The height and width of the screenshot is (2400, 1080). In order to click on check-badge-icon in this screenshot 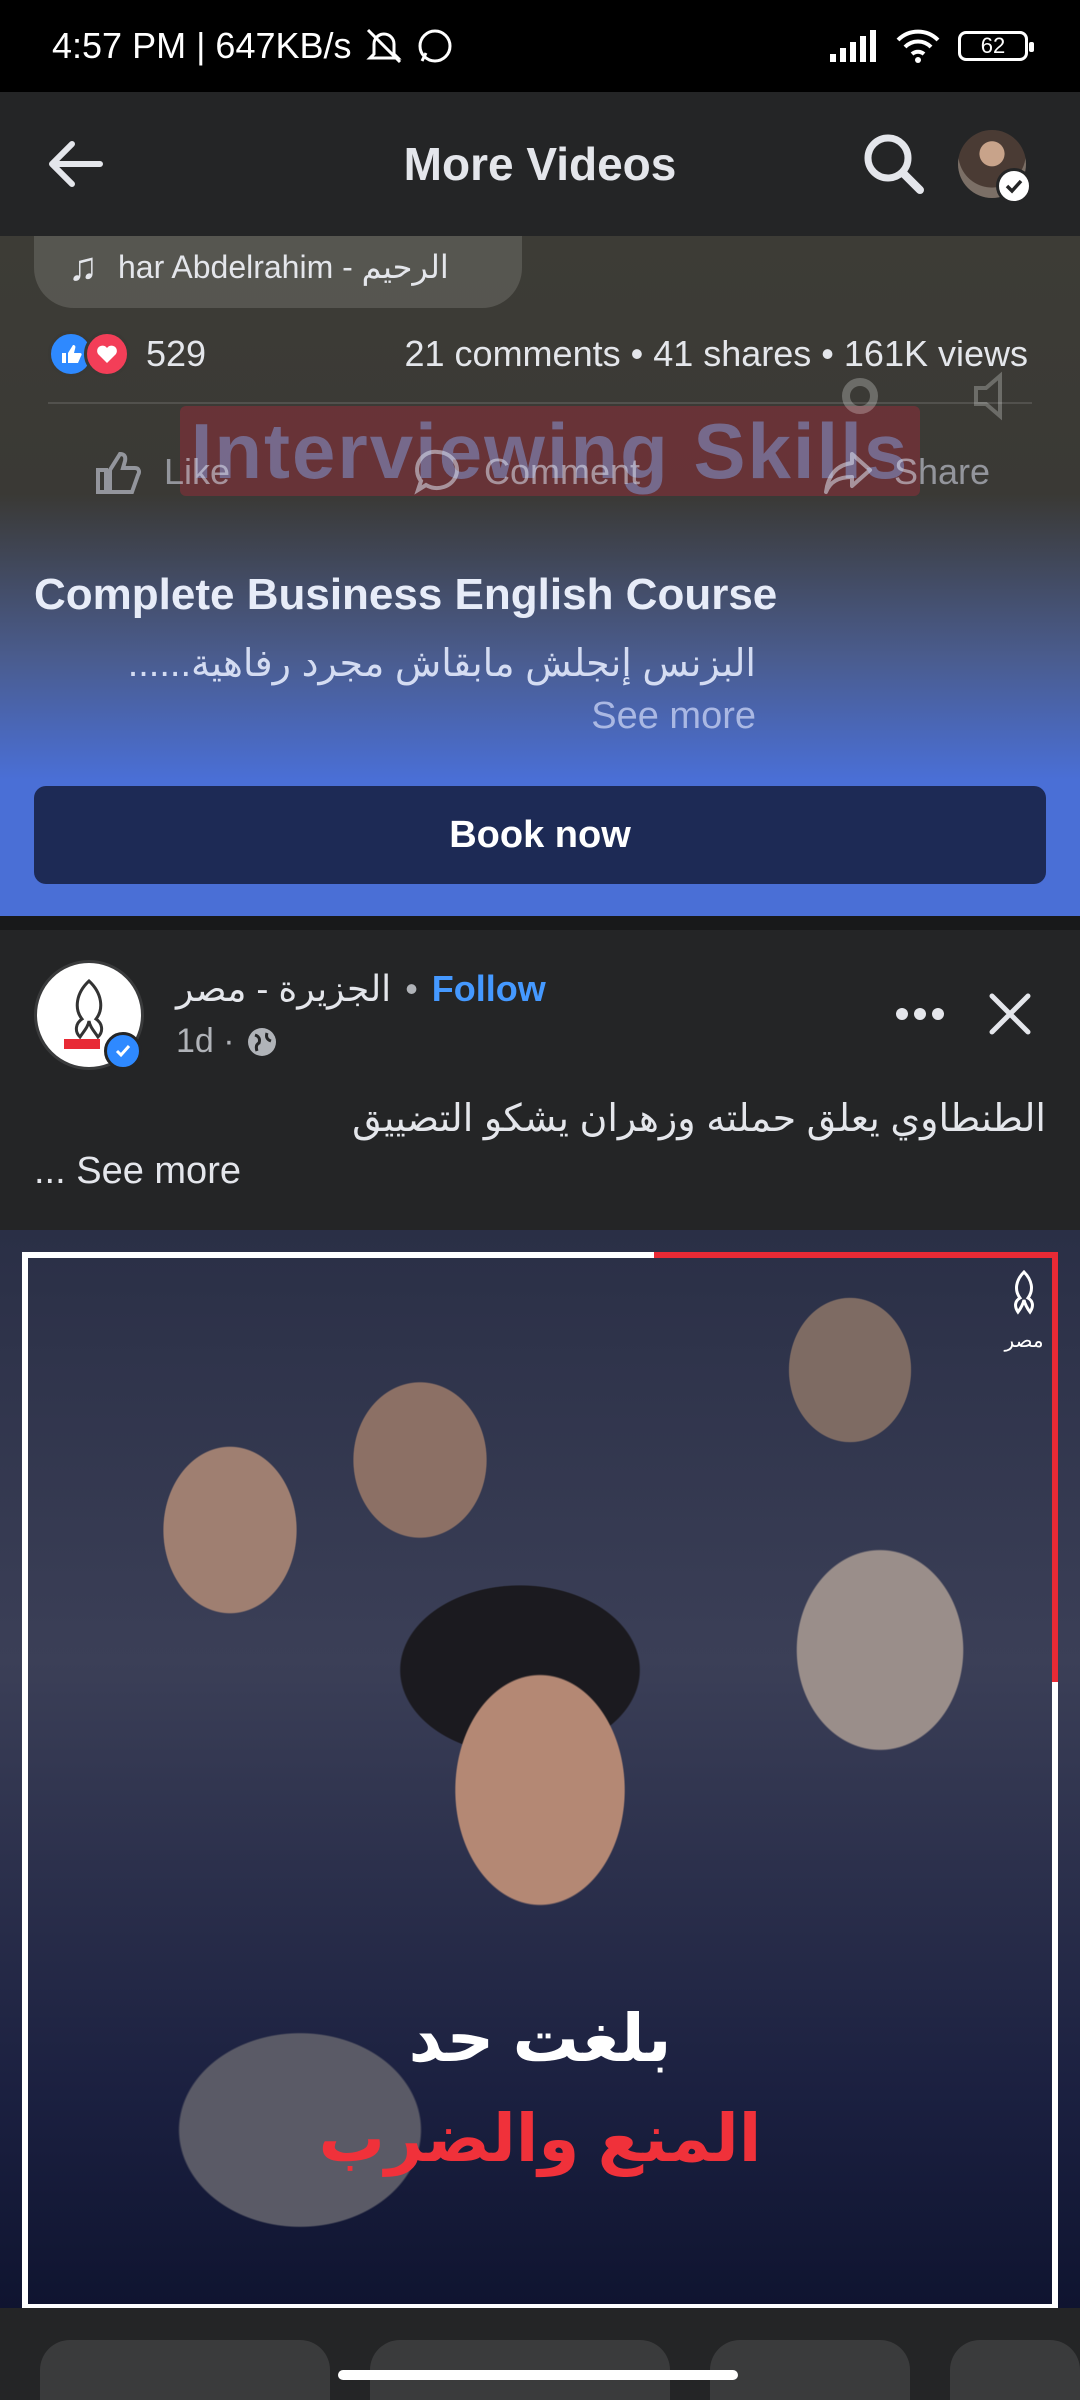, I will do `click(1014, 186)`.